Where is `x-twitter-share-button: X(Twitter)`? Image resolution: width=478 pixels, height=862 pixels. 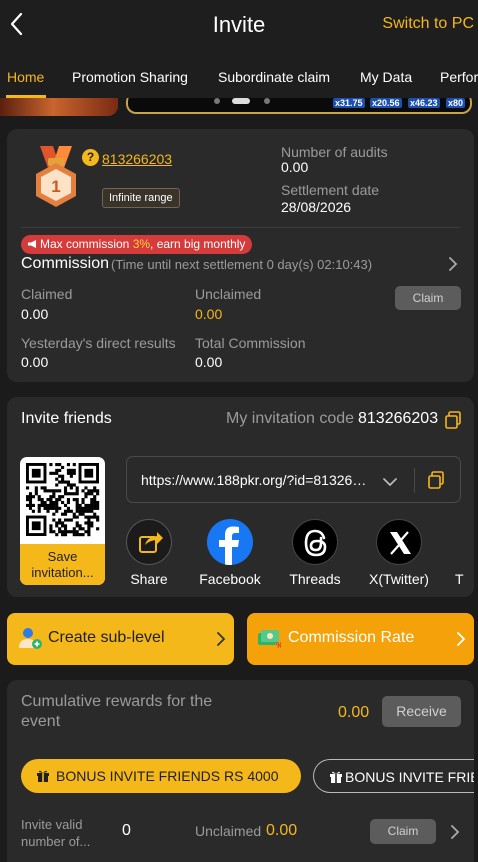 x-twitter-share-button: X(Twitter) is located at coordinates (399, 553).